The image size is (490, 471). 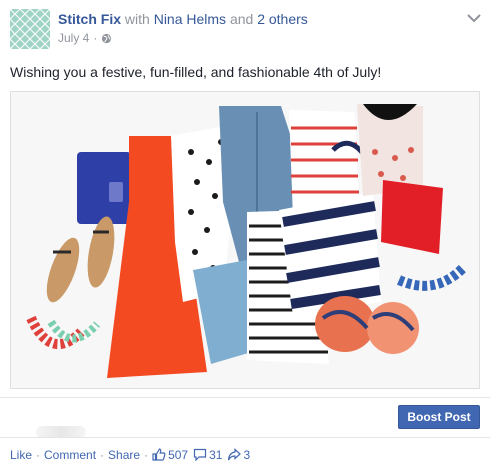 I want to click on boost-post-button: Boost Post, so click(x=439, y=417).